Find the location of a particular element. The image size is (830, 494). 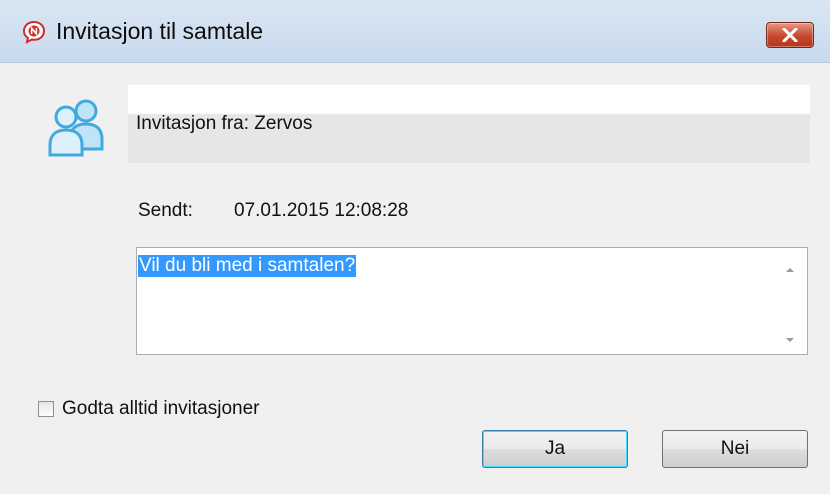

users-icon is located at coordinates (76, 125).